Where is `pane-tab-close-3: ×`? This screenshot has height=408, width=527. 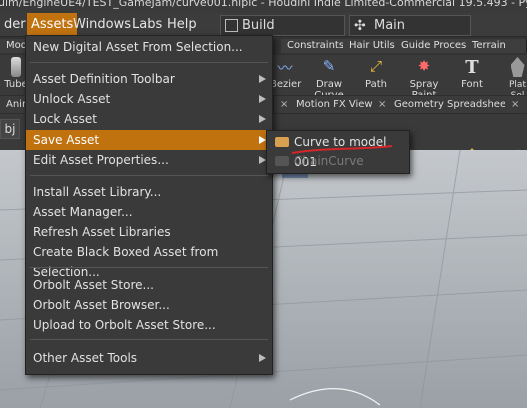
pane-tab-close-3: × is located at coordinates (516, 104).